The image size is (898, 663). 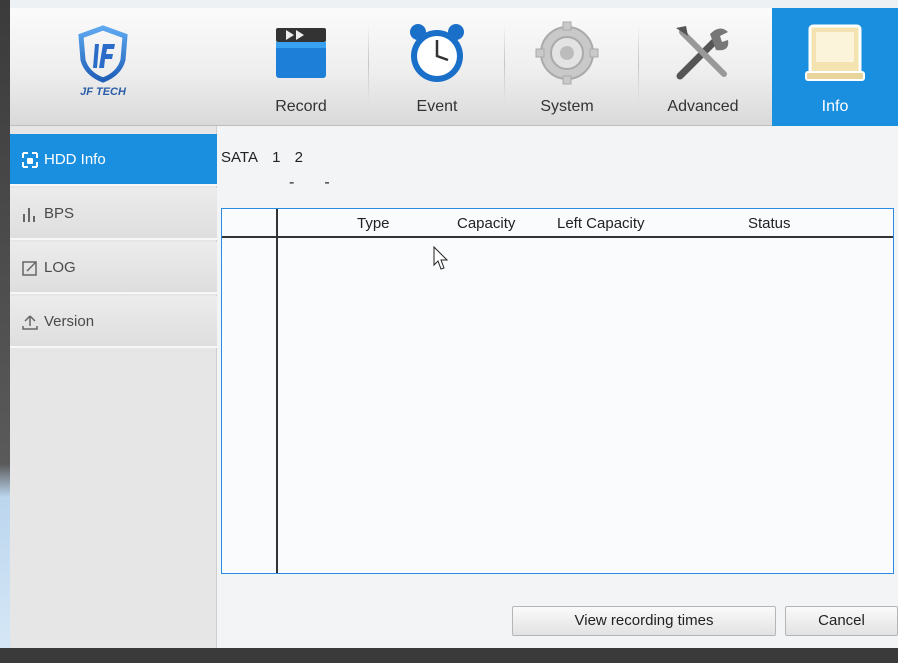 What do you see at coordinates (276, 157) in the screenshot?
I see `sata-port-1: 1` at bounding box center [276, 157].